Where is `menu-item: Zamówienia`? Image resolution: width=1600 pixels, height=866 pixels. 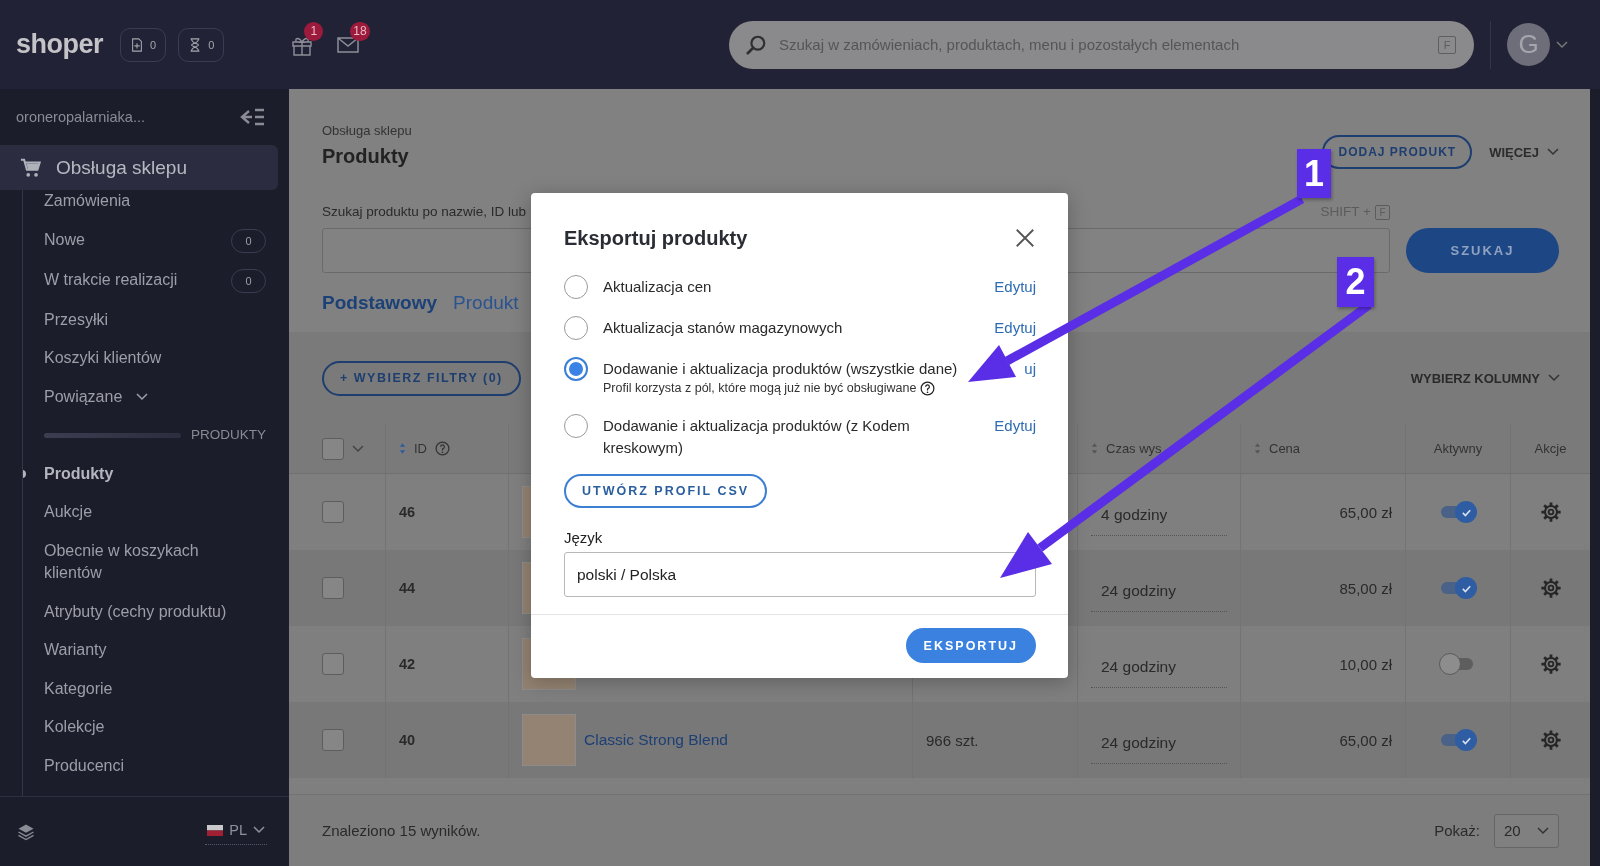 menu-item: Zamówienia is located at coordinates (87, 201).